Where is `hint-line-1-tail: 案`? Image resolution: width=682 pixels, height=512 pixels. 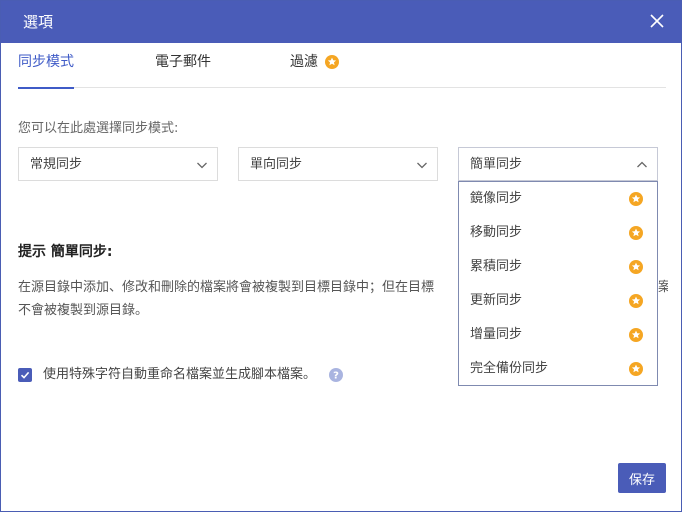 hint-line-1-tail: 案 is located at coordinates (663, 287).